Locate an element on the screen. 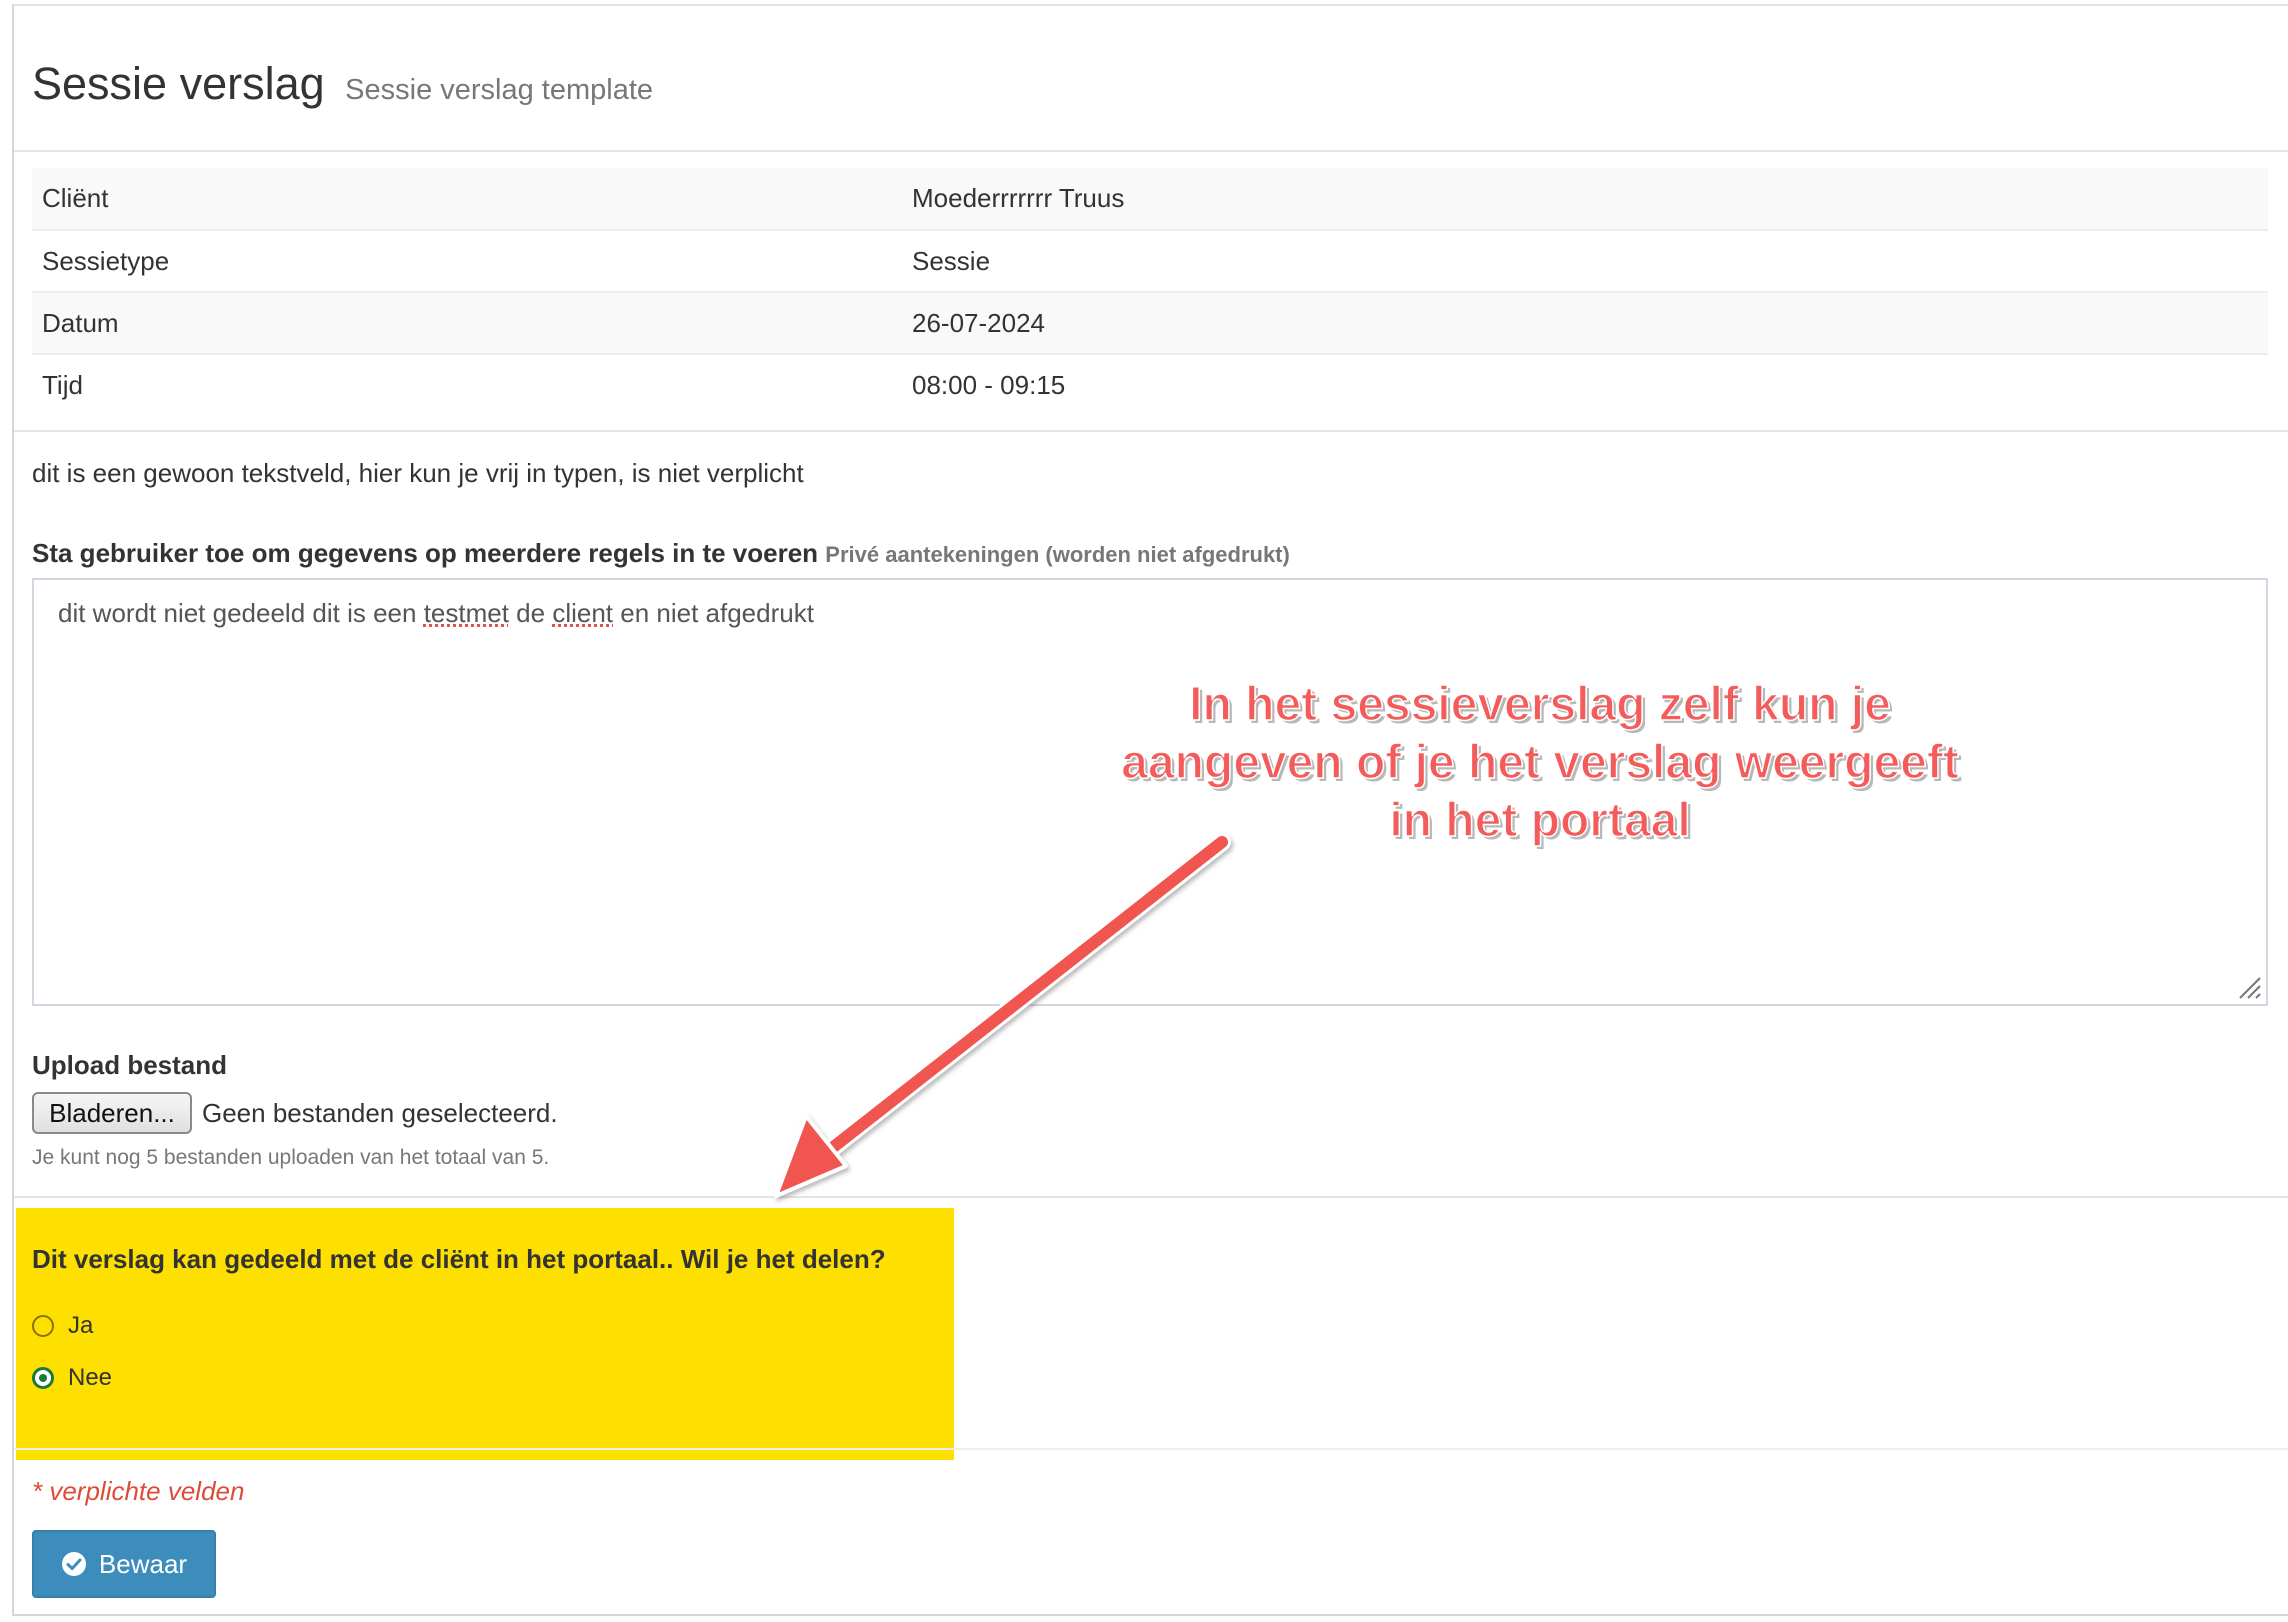 The width and height of the screenshot is (2288, 1622). info-label: Cliënt is located at coordinates (75, 198).